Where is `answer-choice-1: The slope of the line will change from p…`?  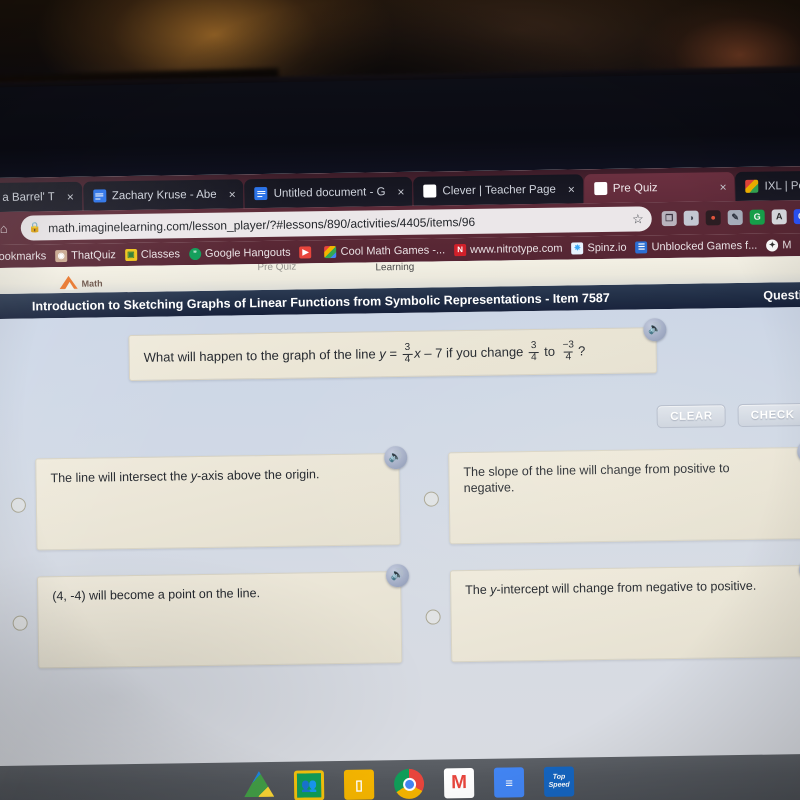 answer-choice-1: The slope of the line will change from p… is located at coordinates (604, 492).